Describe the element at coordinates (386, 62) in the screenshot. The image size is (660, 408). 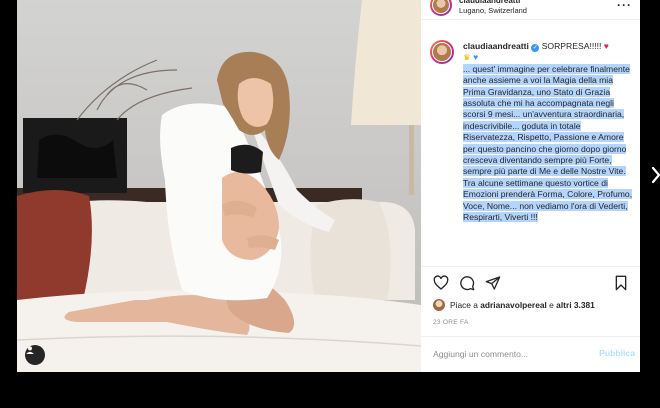
I see `lamp-shade` at that location.